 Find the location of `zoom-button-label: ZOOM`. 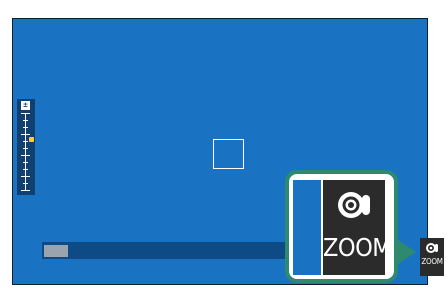

zoom-button-label: ZOOM is located at coordinates (432, 261).